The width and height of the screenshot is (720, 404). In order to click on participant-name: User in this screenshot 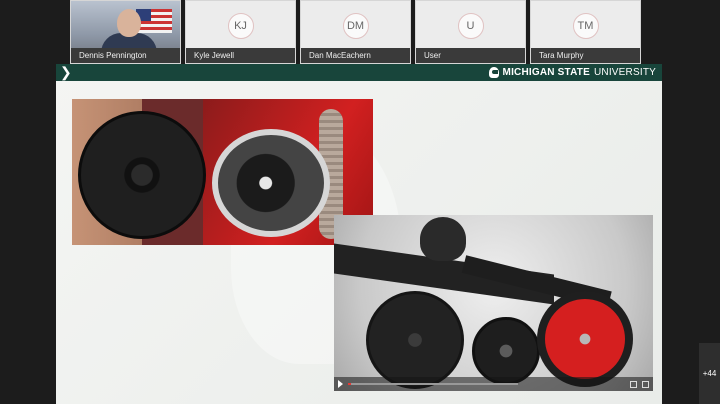, I will do `click(470, 55)`.